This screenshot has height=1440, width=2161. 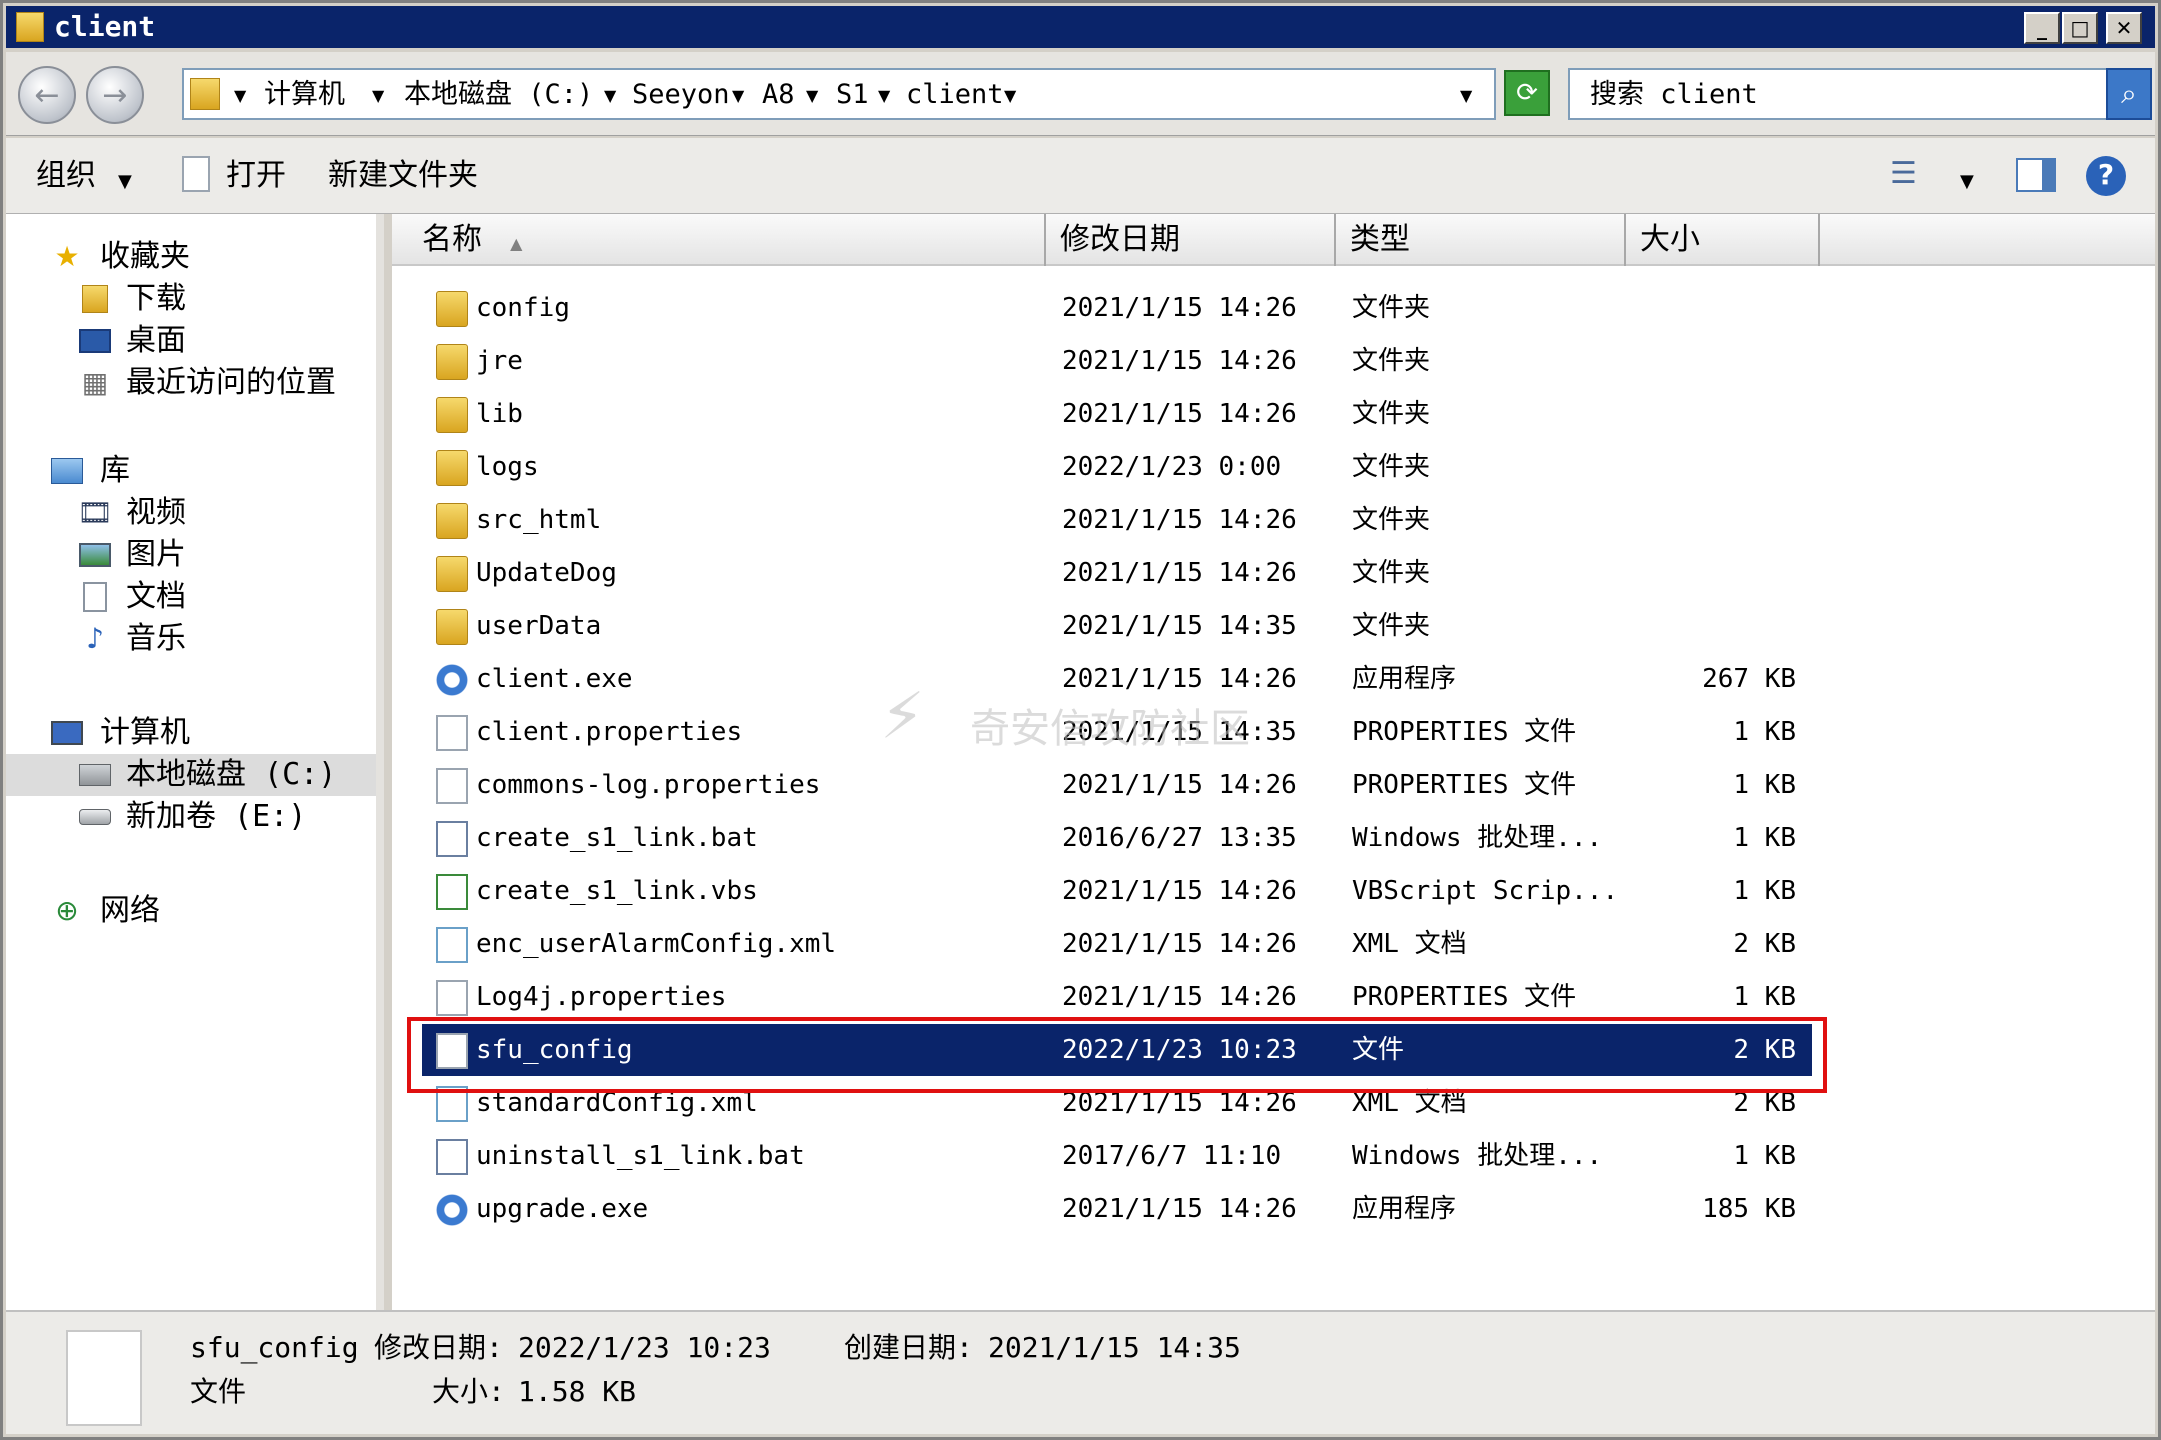 I want to click on back-button: ←, so click(x=47, y=95).